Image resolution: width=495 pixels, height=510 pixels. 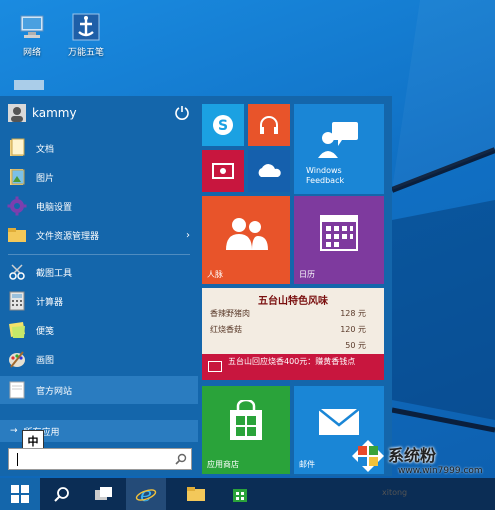 I want to click on taskbar-search-button, so click(x=62, y=494).